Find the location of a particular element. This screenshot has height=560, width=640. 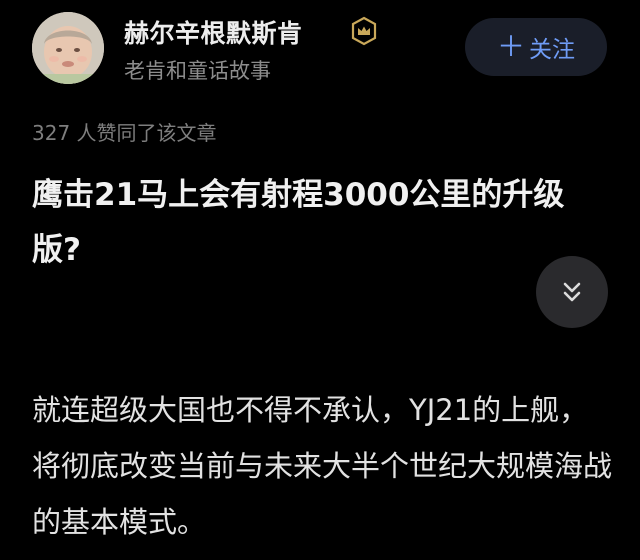

author-name: 赫尔辛根默斯肯 is located at coordinates (213, 32).